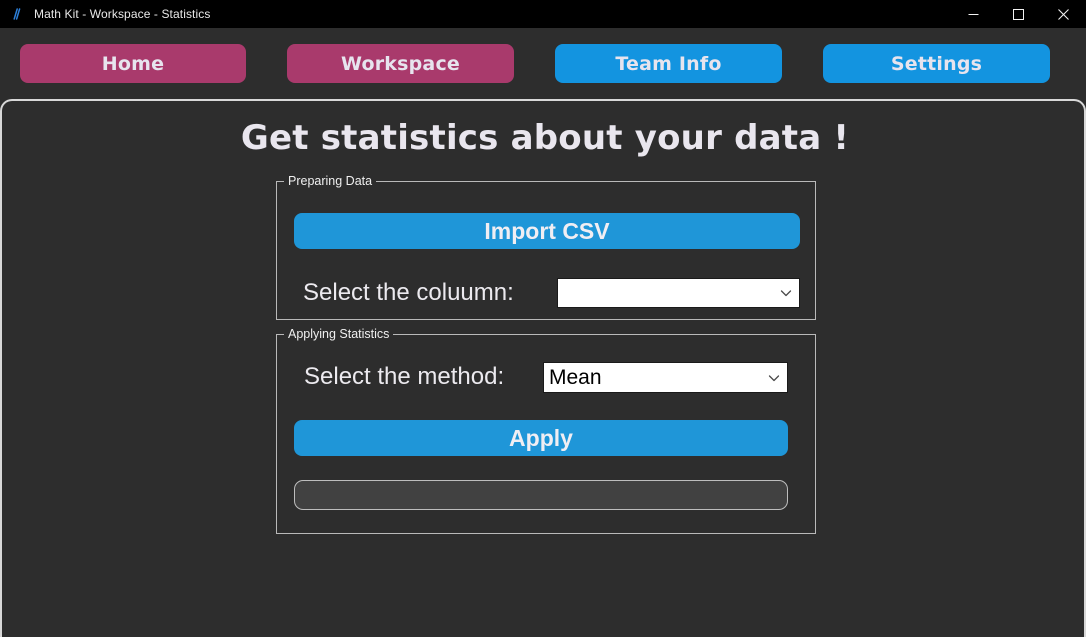 The image size is (1086, 637). What do you see at coordinates (936, 63) in the screenshot?
I see `nav-button-settings: Settings` at bounding box center [936, 63].